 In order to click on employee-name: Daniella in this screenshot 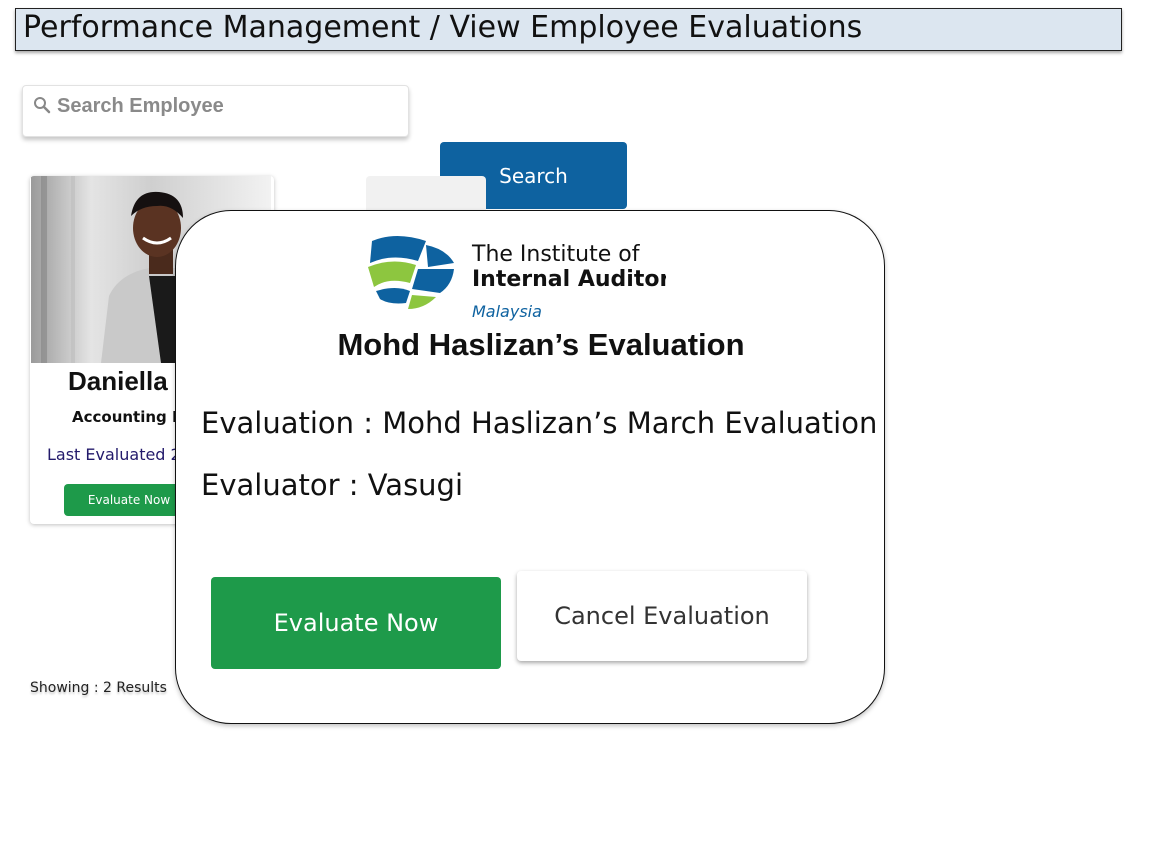, I will do `click(118, 381)`.